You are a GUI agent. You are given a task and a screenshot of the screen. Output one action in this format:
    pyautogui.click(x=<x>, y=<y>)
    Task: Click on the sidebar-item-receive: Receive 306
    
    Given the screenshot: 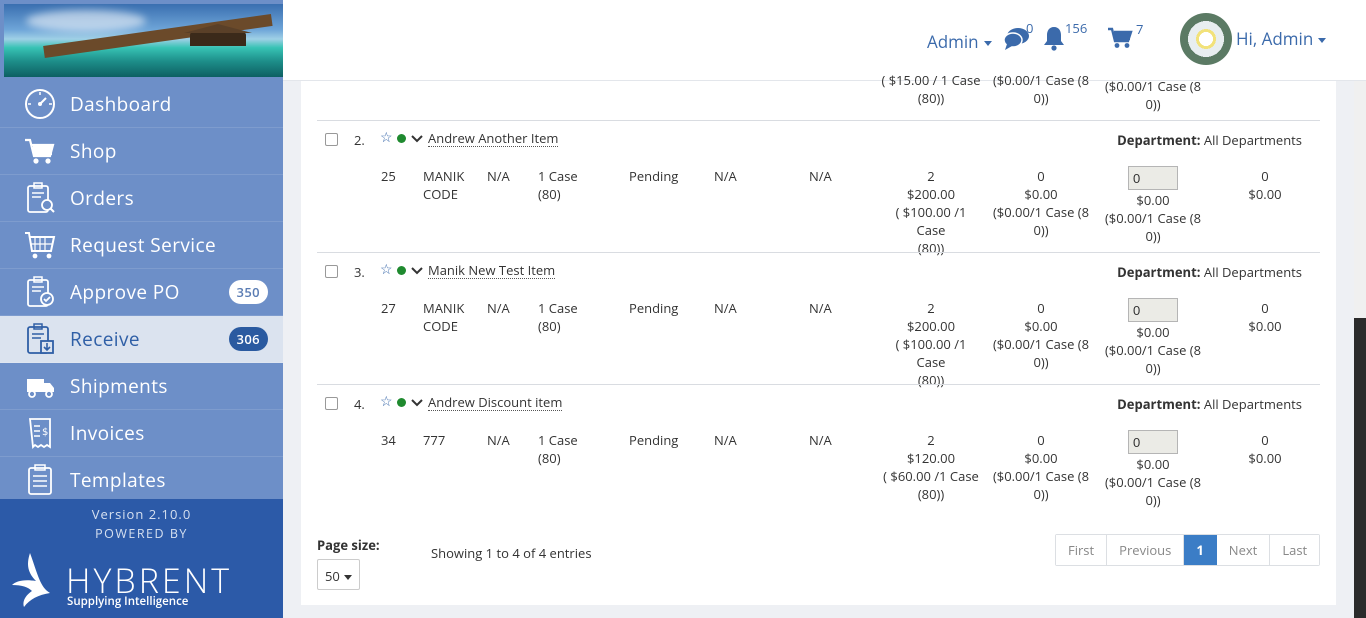 What is the action you would take?
    pyautogui.click(x=141, y=339)
    